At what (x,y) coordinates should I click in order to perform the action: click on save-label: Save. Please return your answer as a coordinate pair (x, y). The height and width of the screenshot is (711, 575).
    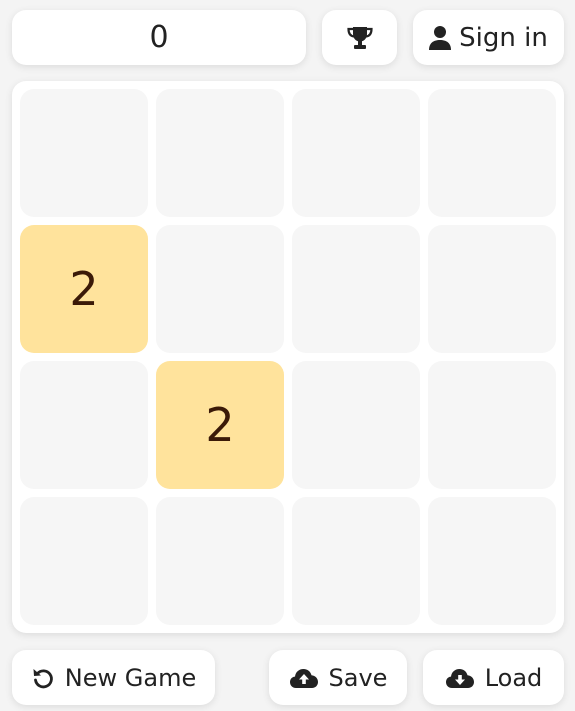
    Looking at the image, I should click on (358, 677).